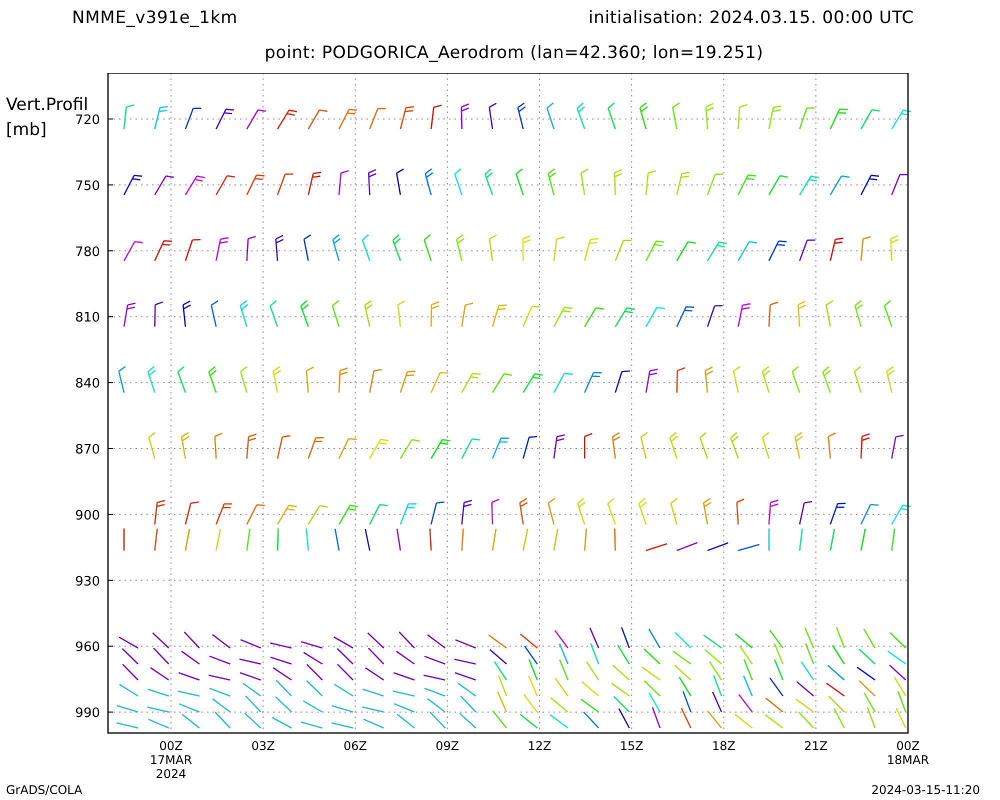 The width and height of the screenshot is (1000, 800). I want to click on axis-tick-label: 960, so click(87, 648).